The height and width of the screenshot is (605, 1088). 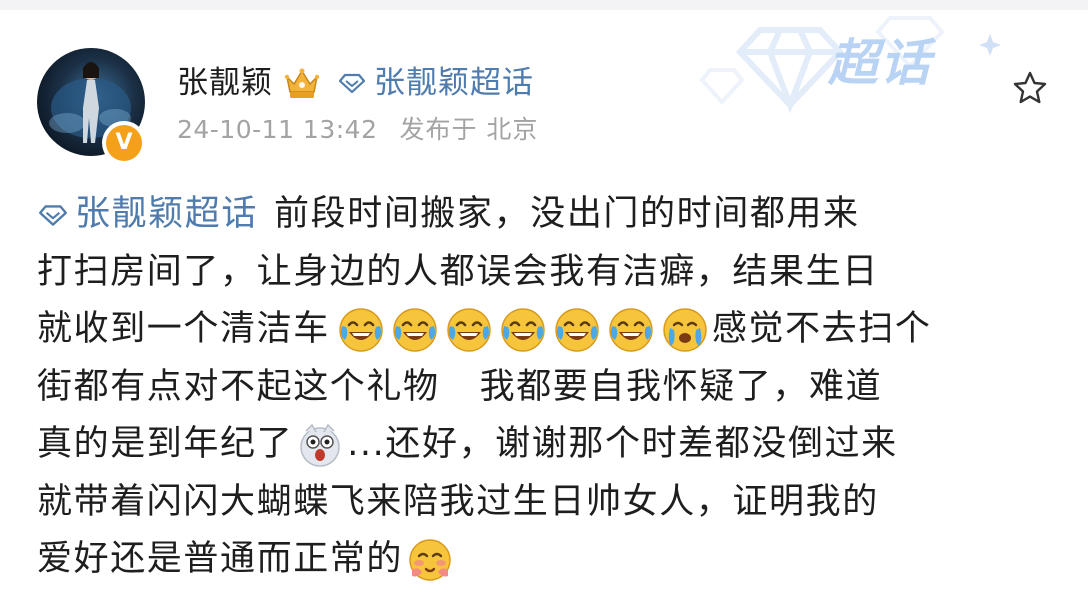 What do you see at coordinates (622, 444) in the screenshot?
I see `post-text: ...还好，谢谢那个时差都没倒过来` at bounding box center [622, 444].